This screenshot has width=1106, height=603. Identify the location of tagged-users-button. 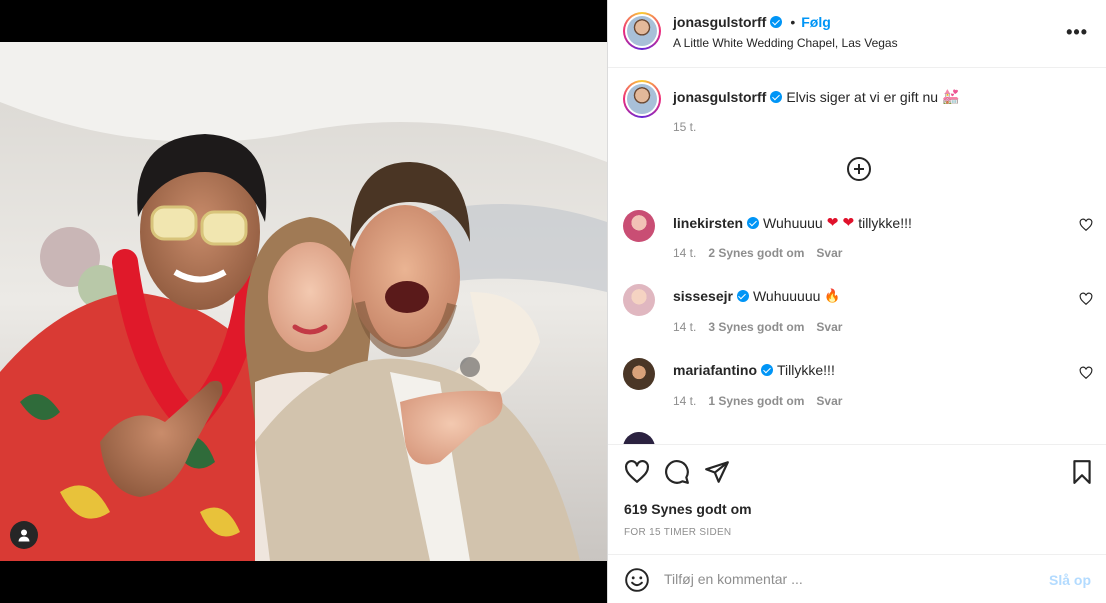
(24, 535).